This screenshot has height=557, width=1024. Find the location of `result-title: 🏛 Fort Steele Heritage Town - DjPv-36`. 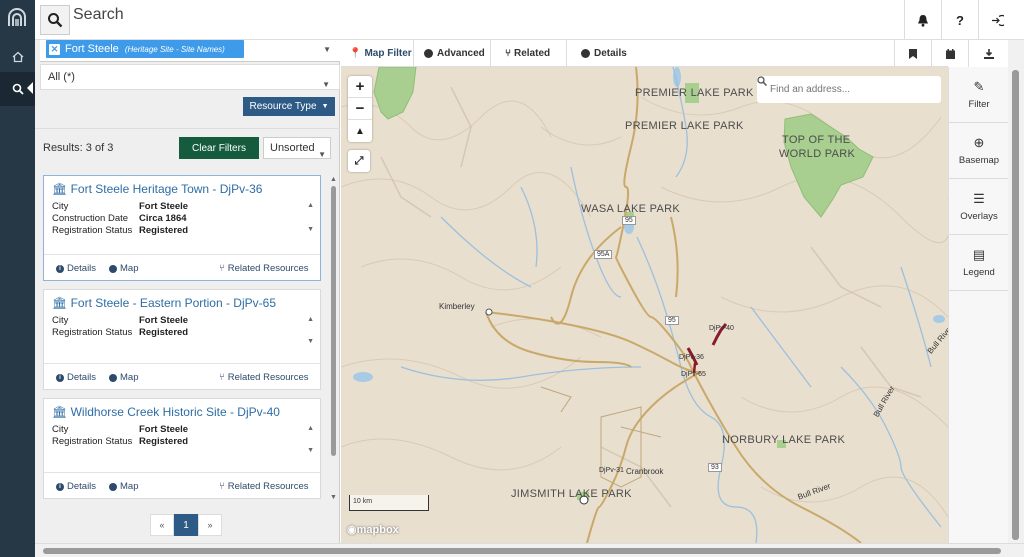

result-title: 🏛 Fort Steele Heritage Town - DjPv-36 is located at coordinates (157, 189).